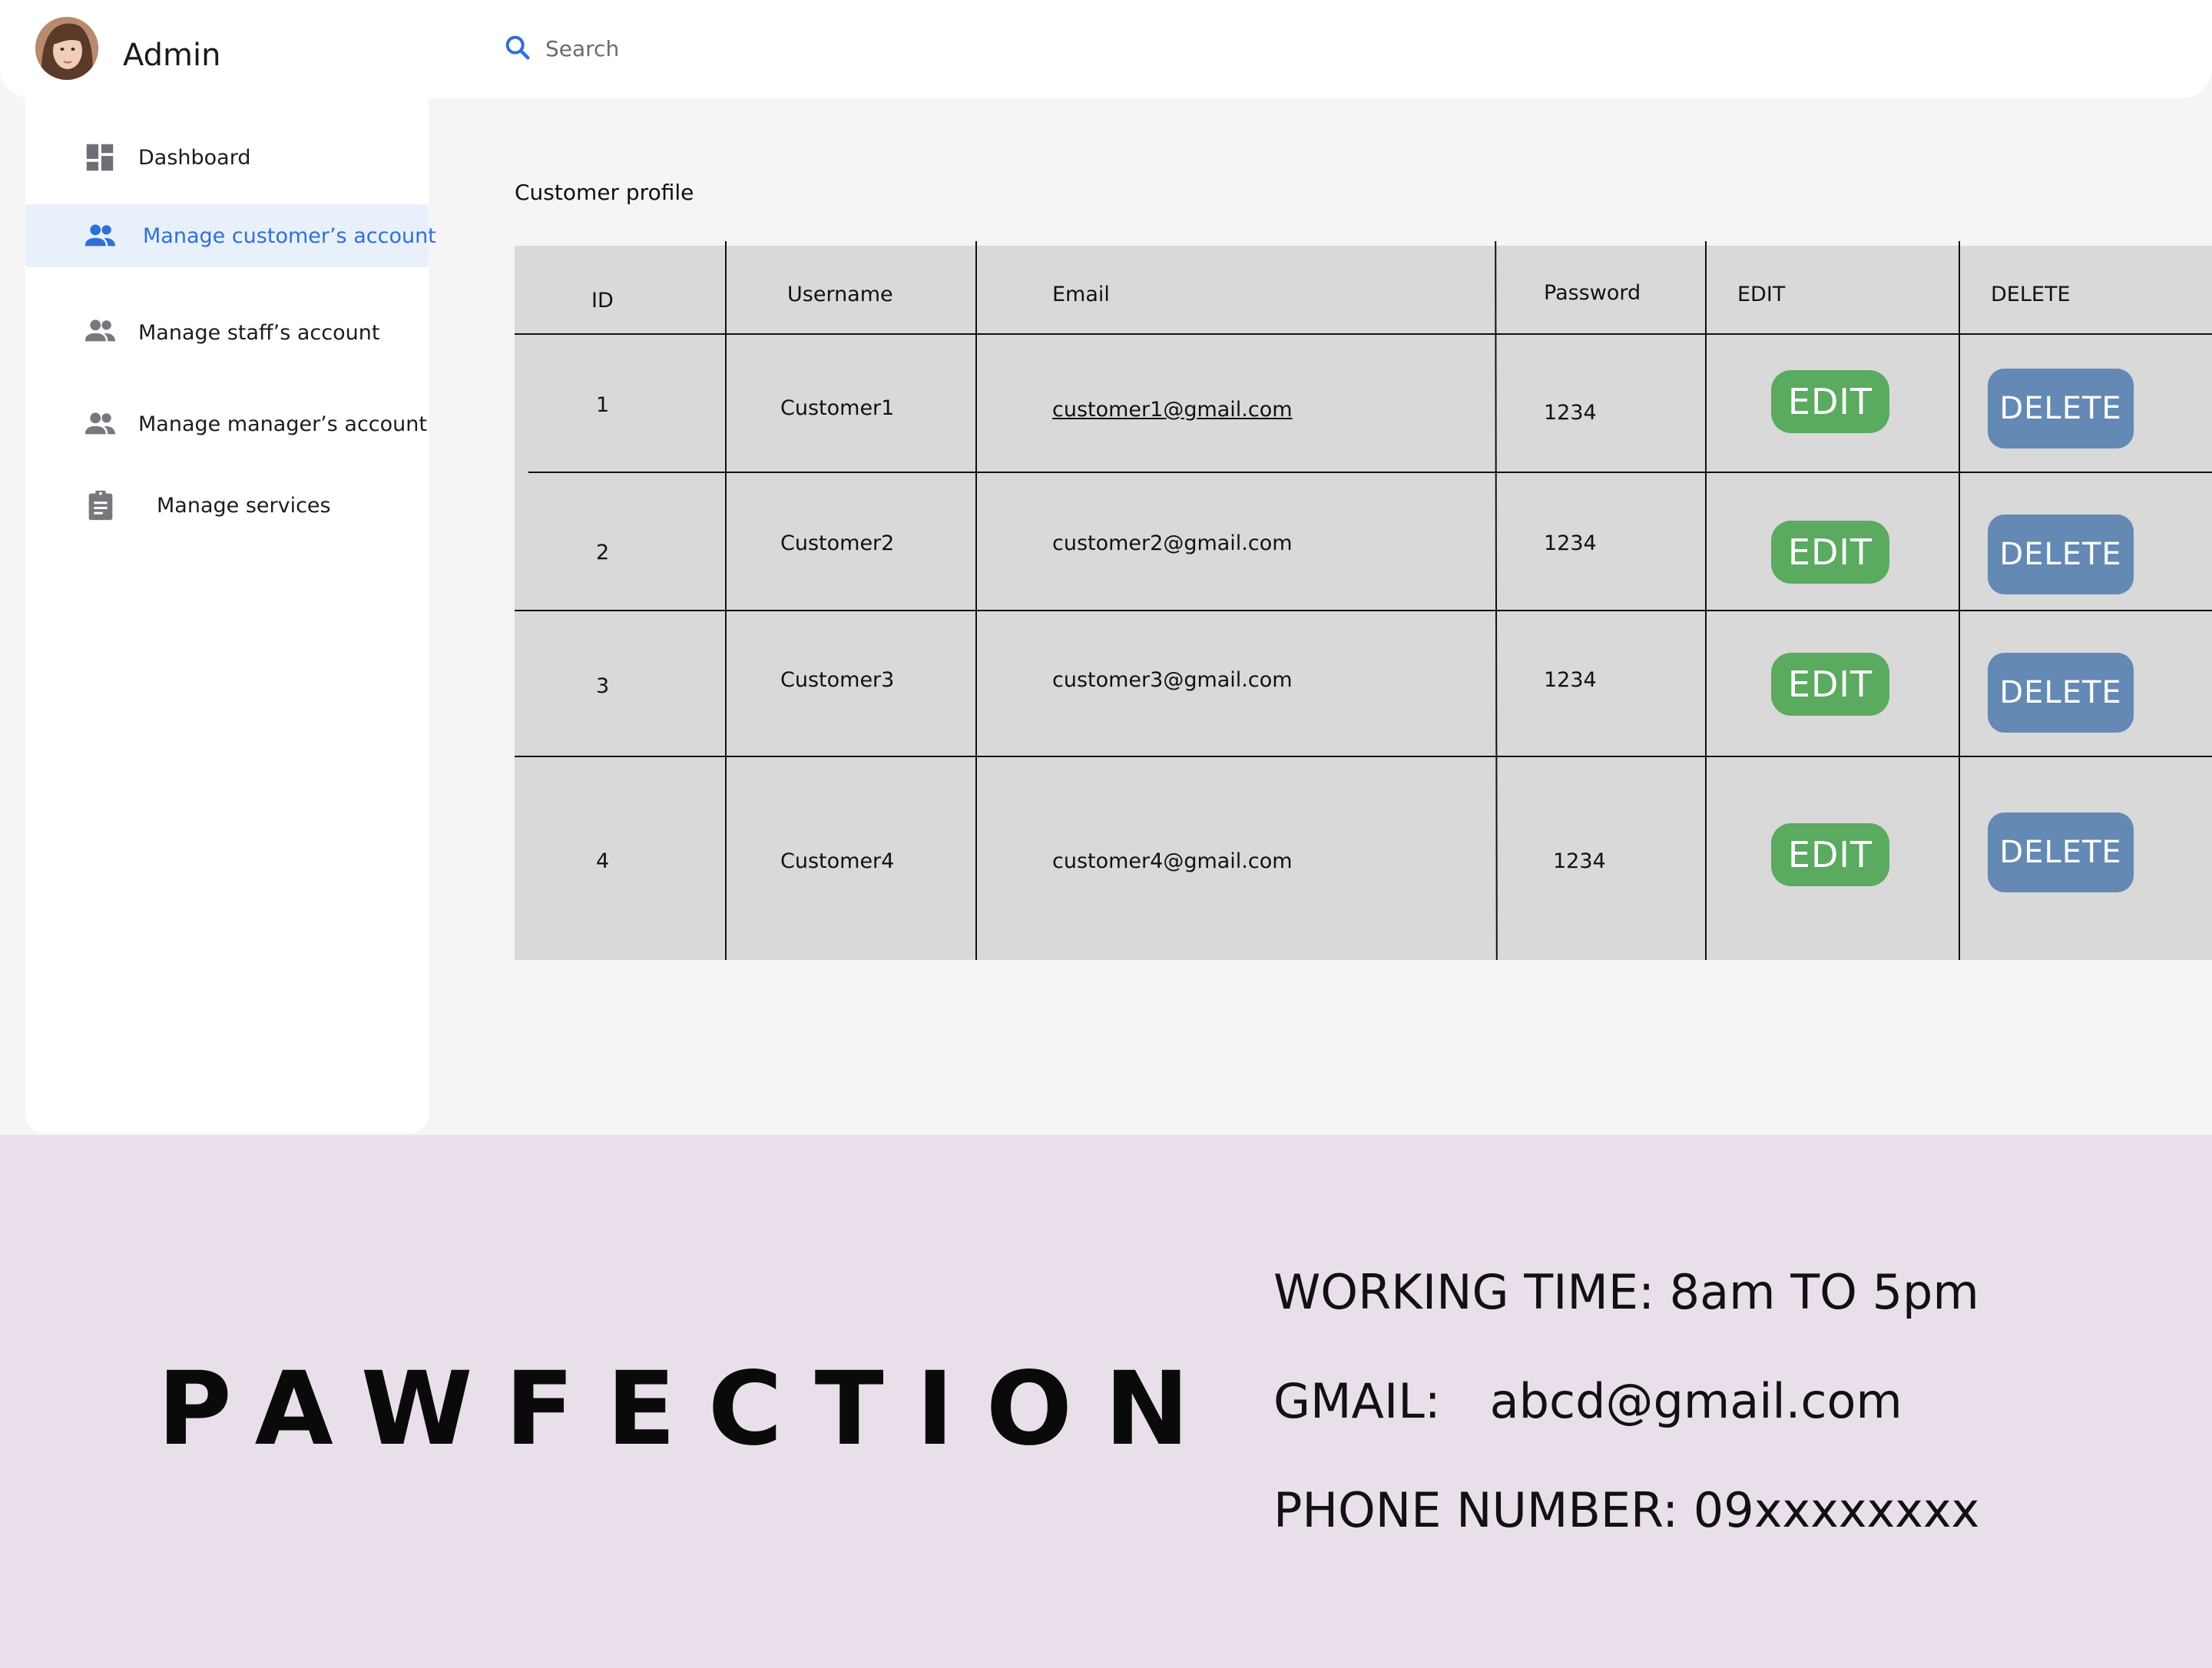 The image size is (2212, 1668). I want to click on cell-email: customer3@gmail.com, so click(1173, 680).